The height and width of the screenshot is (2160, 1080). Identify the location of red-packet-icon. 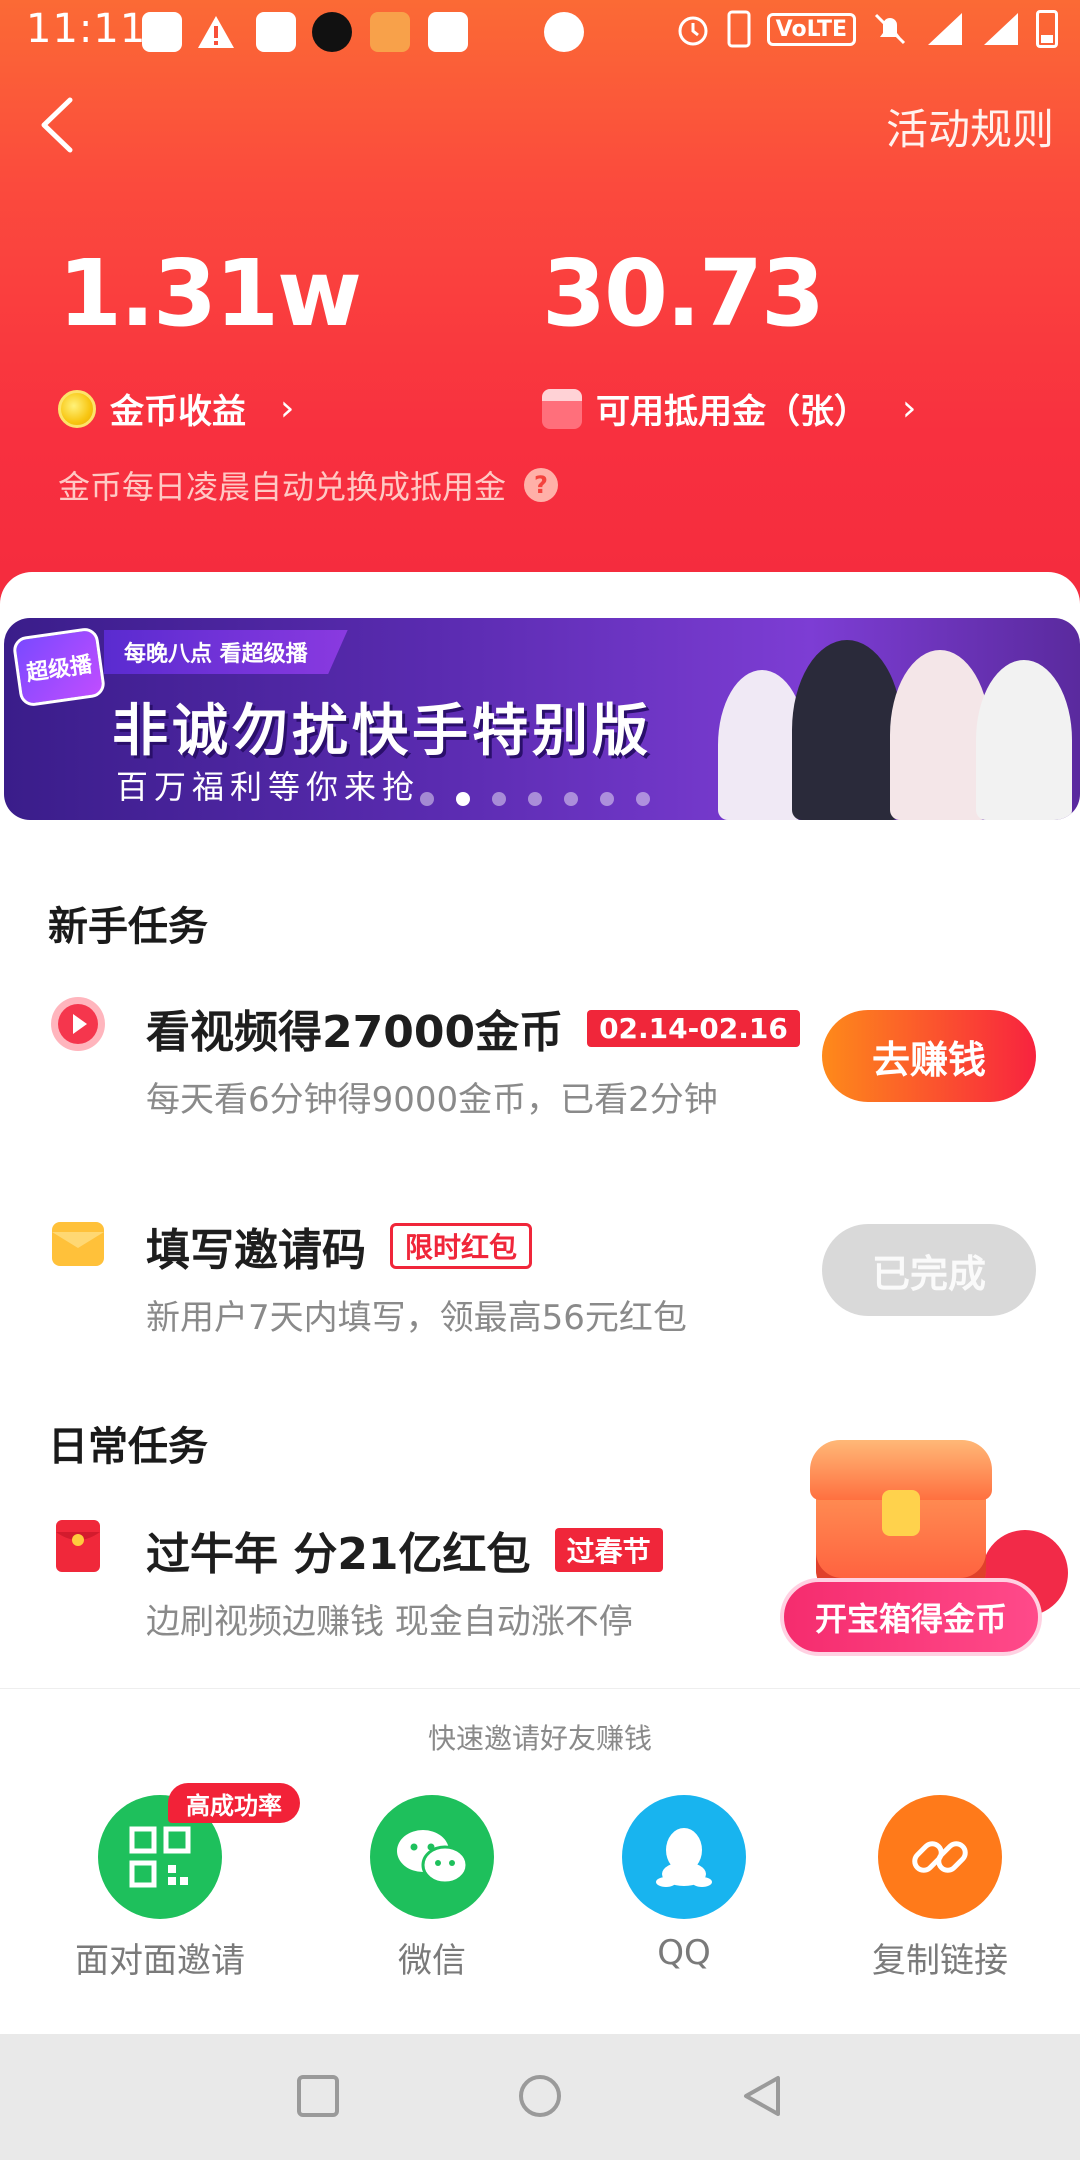
(78, 1546).